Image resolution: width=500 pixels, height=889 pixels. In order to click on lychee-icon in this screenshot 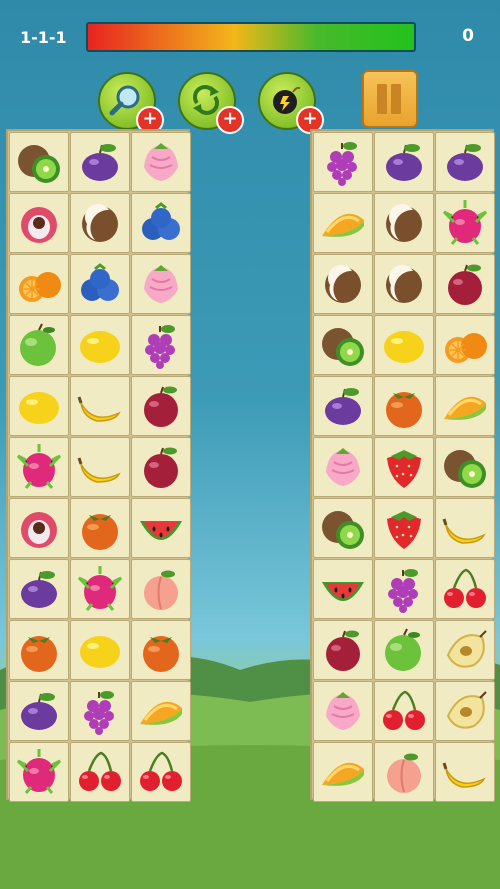, I will do `click(39, 530)`.